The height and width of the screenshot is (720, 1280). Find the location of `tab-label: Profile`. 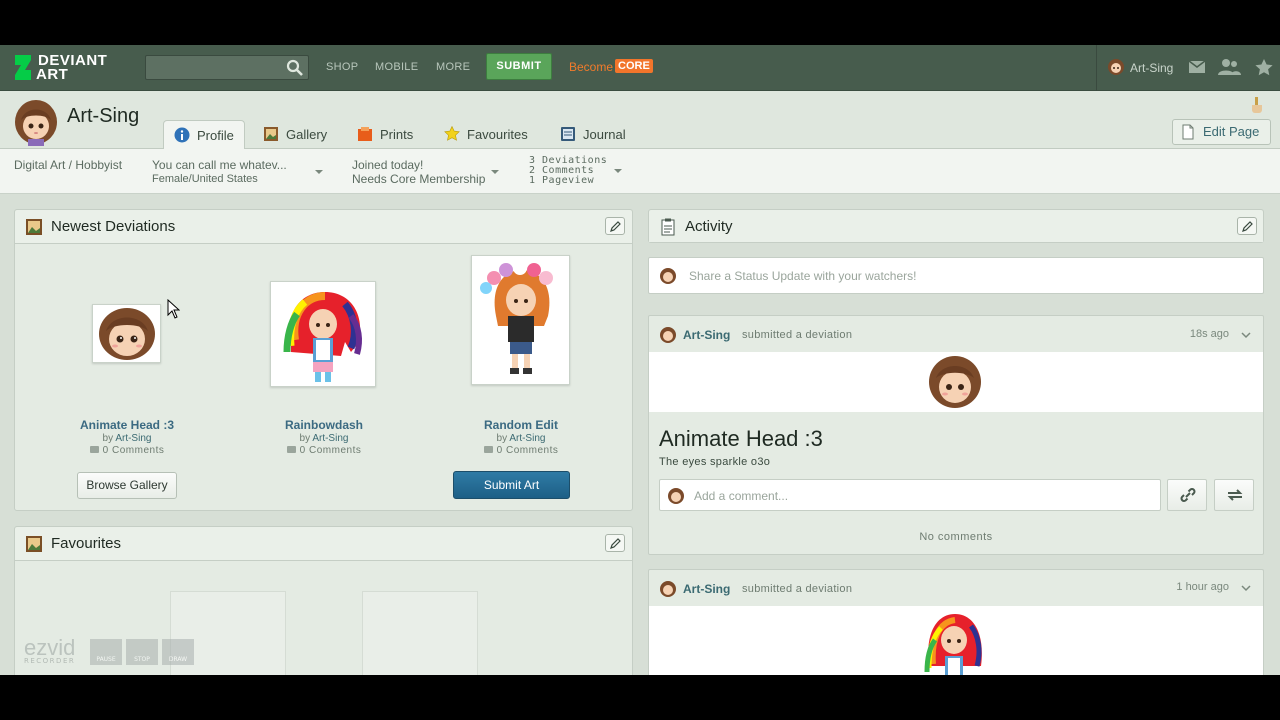

tab-label: Profile is located at coordinates (215, 135).